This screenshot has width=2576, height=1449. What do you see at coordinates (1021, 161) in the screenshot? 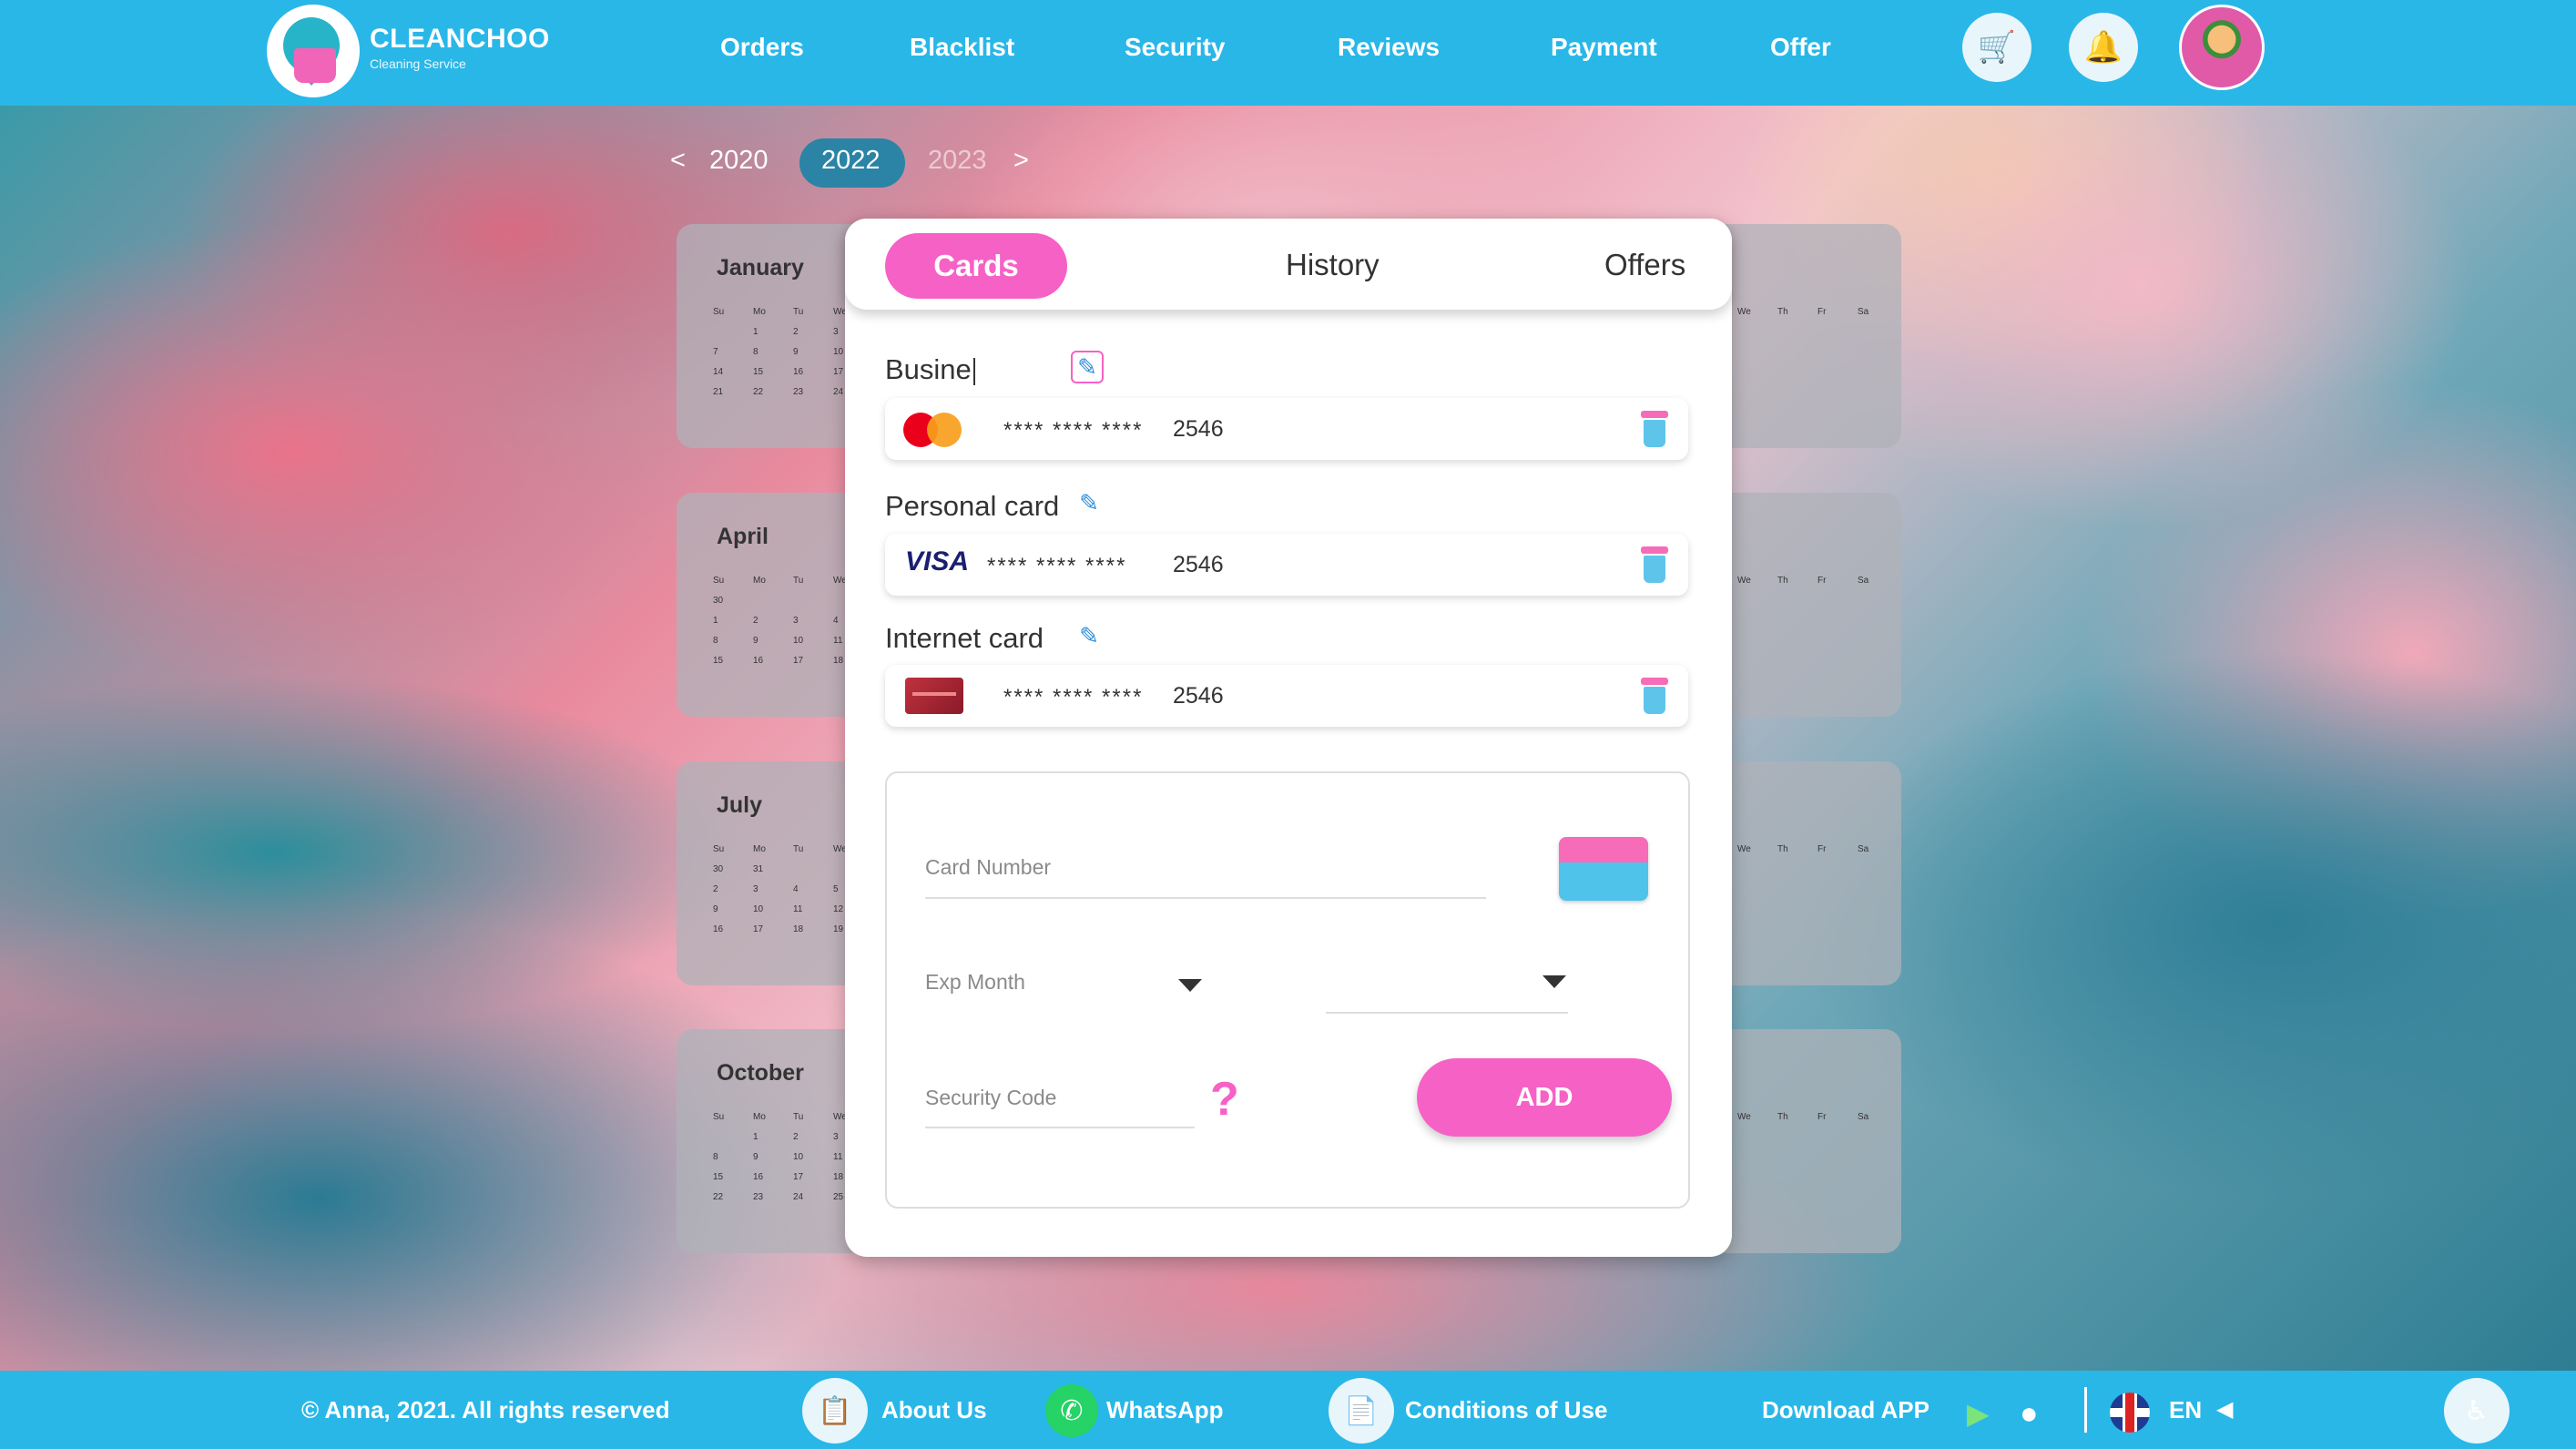
I see `year-next-arrow: >` at bounding box center [1021, 161].